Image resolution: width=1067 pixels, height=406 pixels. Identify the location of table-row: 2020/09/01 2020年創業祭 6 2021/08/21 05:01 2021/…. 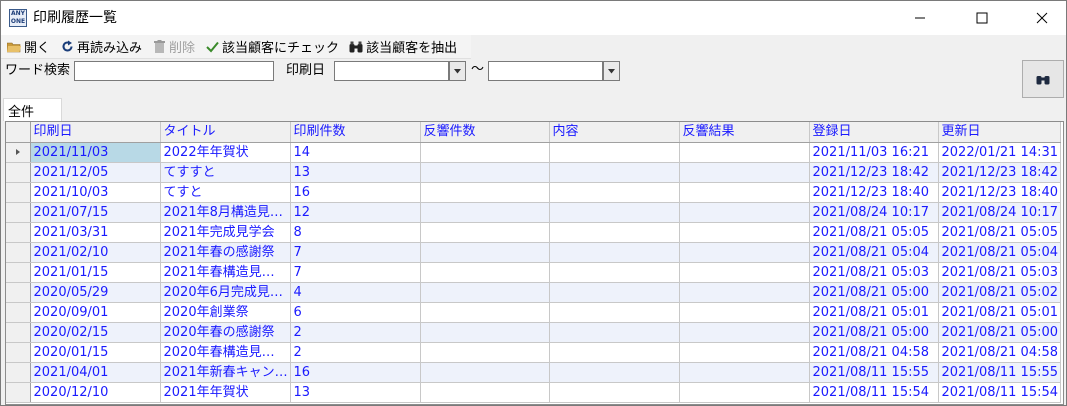
(533, 312).